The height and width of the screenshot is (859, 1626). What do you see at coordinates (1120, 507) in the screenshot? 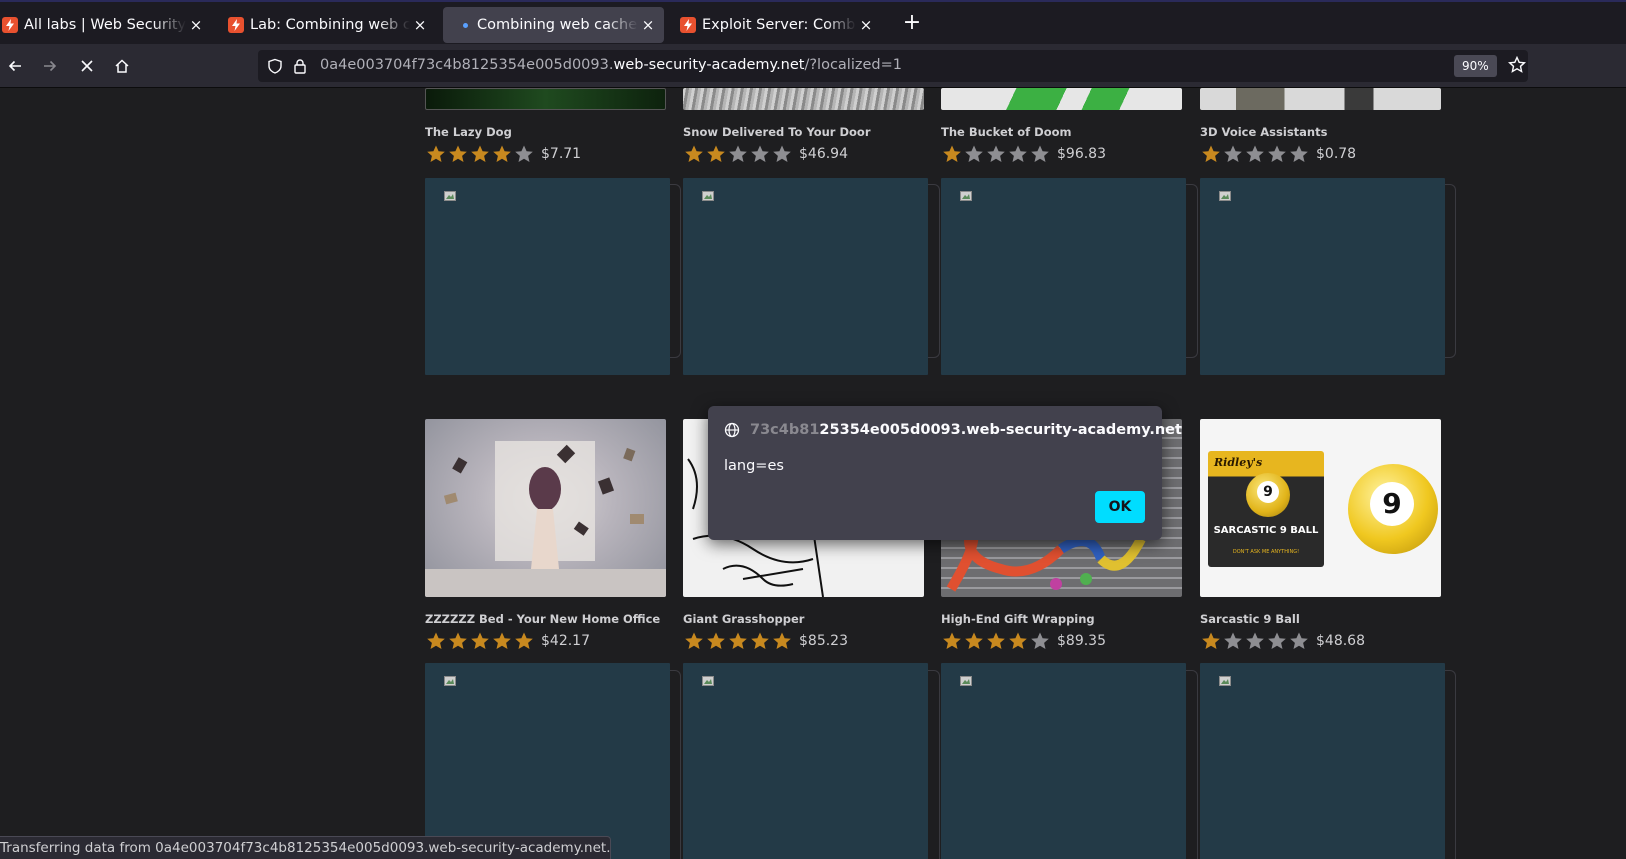
I see `ok-button: OK` at bounding box center [1120, 507].